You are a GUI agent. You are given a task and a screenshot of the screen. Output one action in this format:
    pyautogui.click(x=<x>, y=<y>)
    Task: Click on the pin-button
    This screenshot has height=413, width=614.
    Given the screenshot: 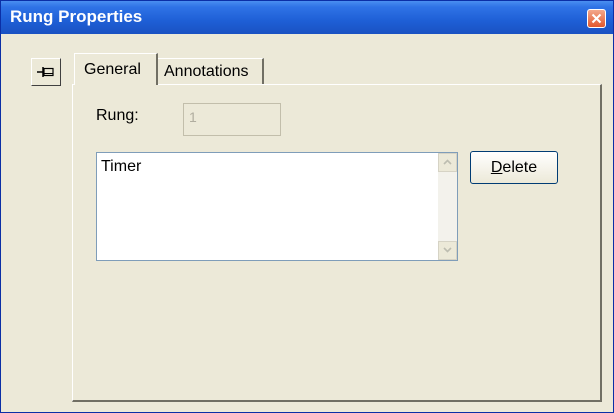 What is the action you would take?
    pyautogui.click(x=46, y=72)
    